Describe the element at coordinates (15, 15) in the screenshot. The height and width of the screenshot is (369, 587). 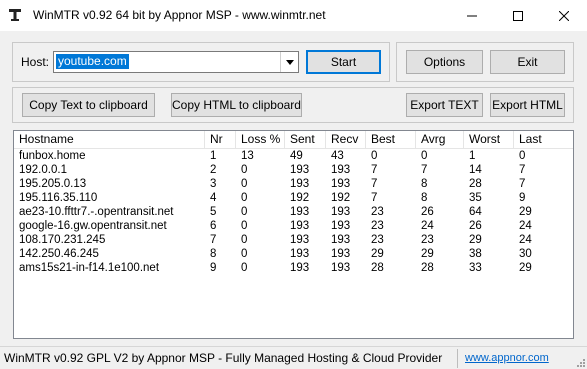
I see `app-icon` at that location.